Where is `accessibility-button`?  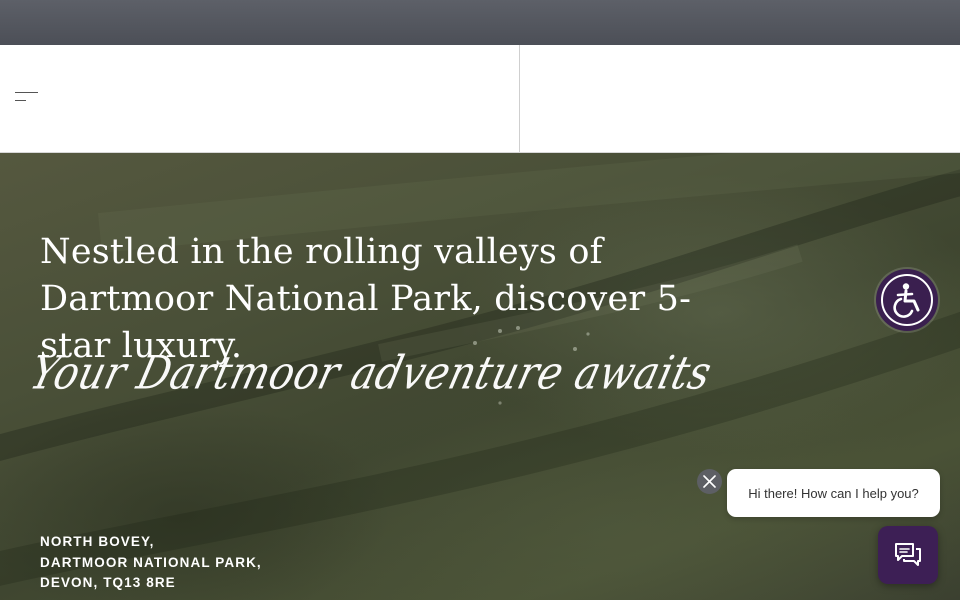 accessibility-button is located at coordinates (907, 300).